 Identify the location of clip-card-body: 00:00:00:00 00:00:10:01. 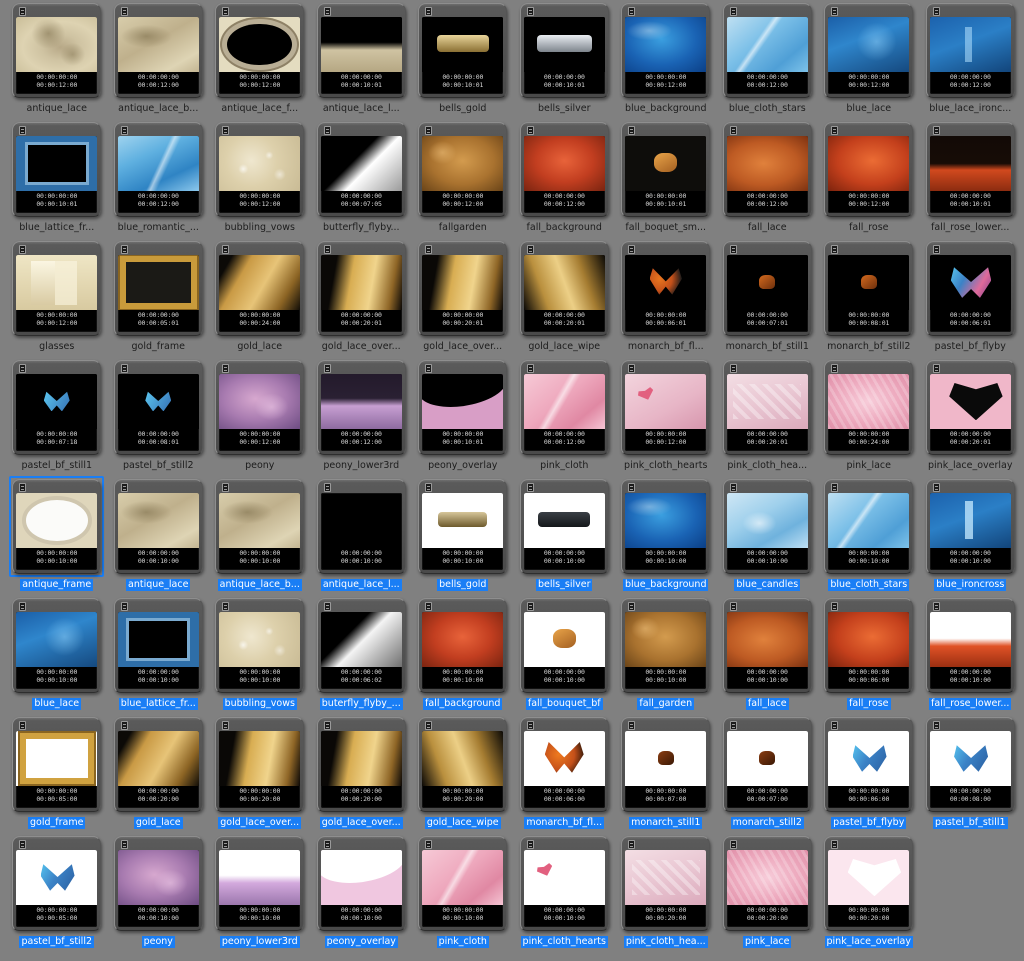
(970, 169).